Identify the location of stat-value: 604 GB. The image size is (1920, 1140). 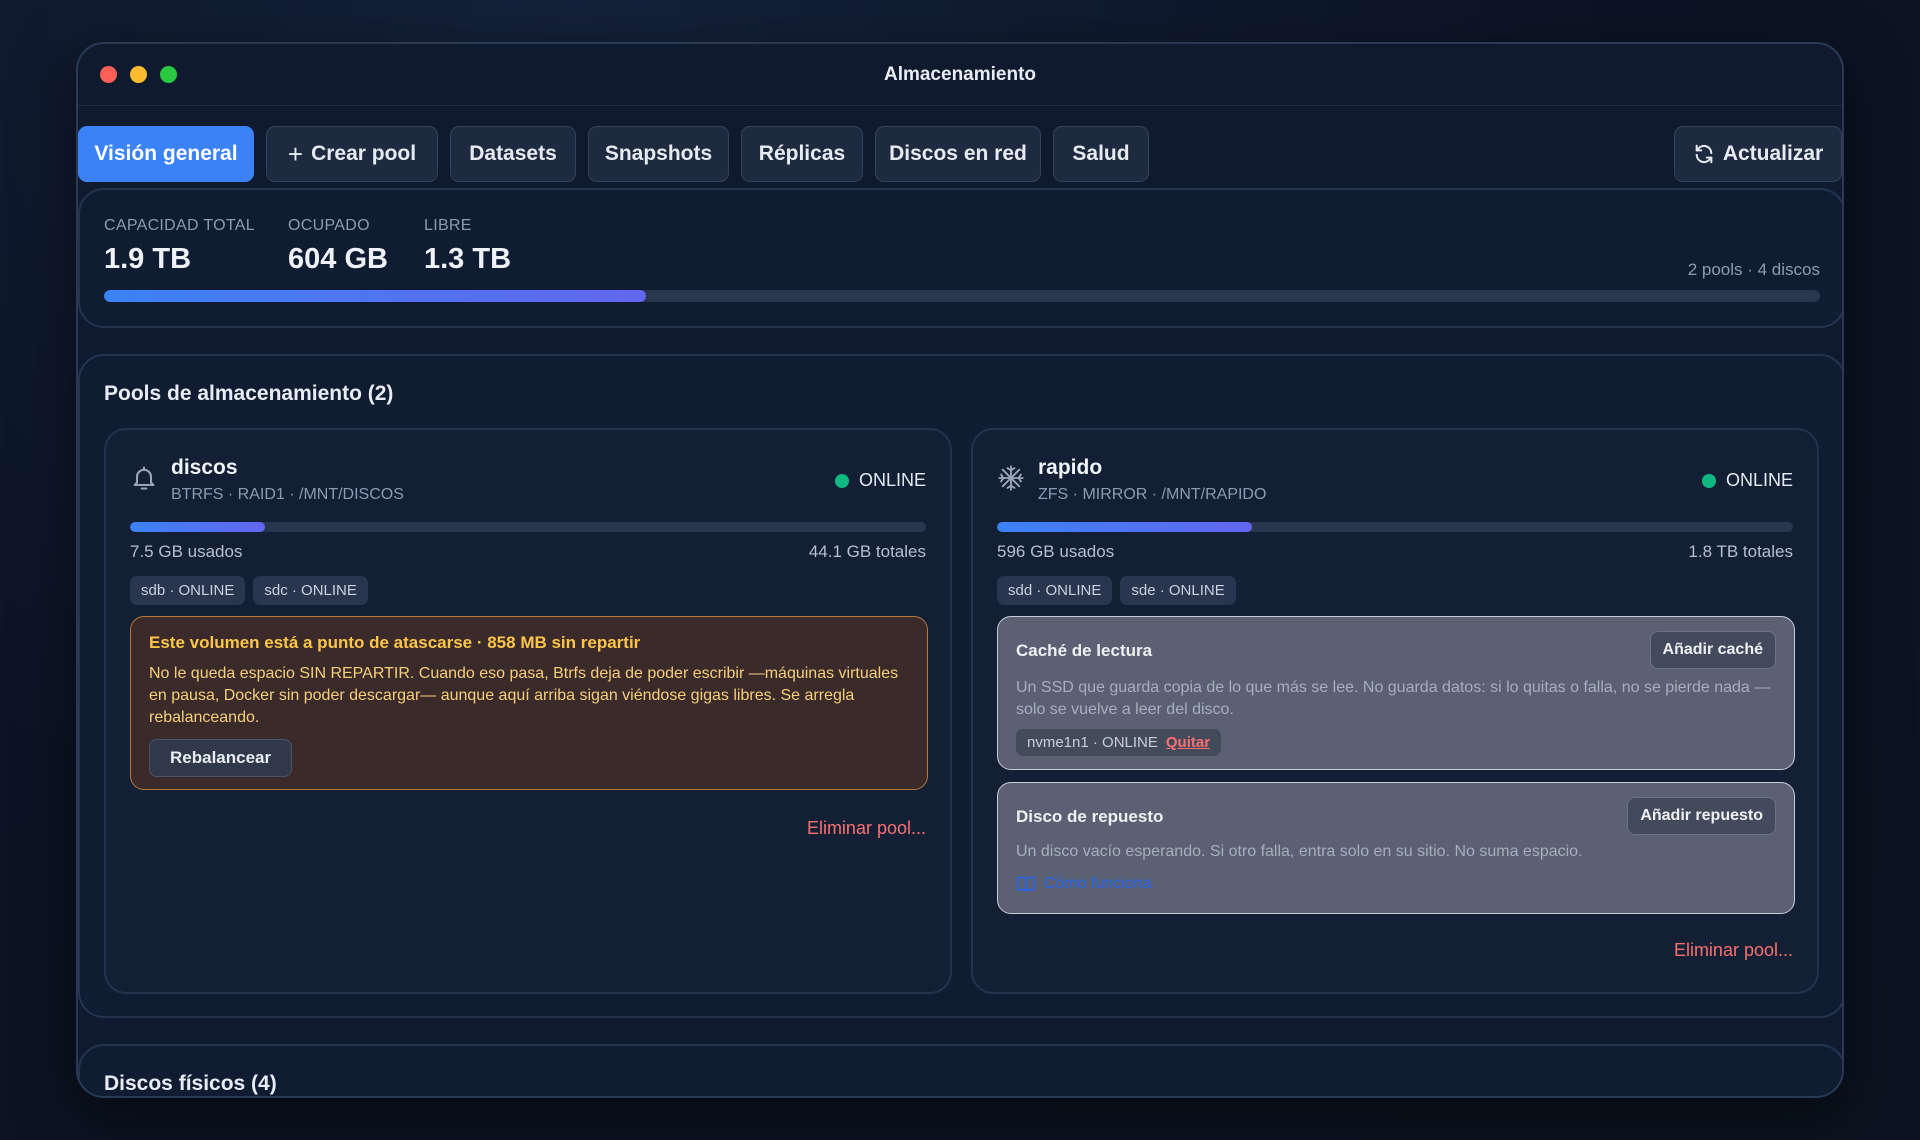
(338, 259).